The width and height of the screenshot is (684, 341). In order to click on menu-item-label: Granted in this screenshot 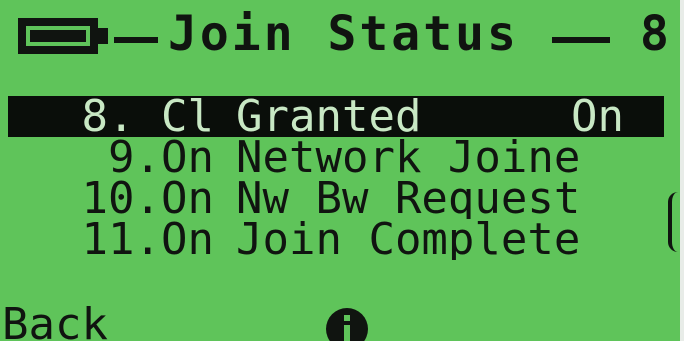, I will do `click(329, 116)`.